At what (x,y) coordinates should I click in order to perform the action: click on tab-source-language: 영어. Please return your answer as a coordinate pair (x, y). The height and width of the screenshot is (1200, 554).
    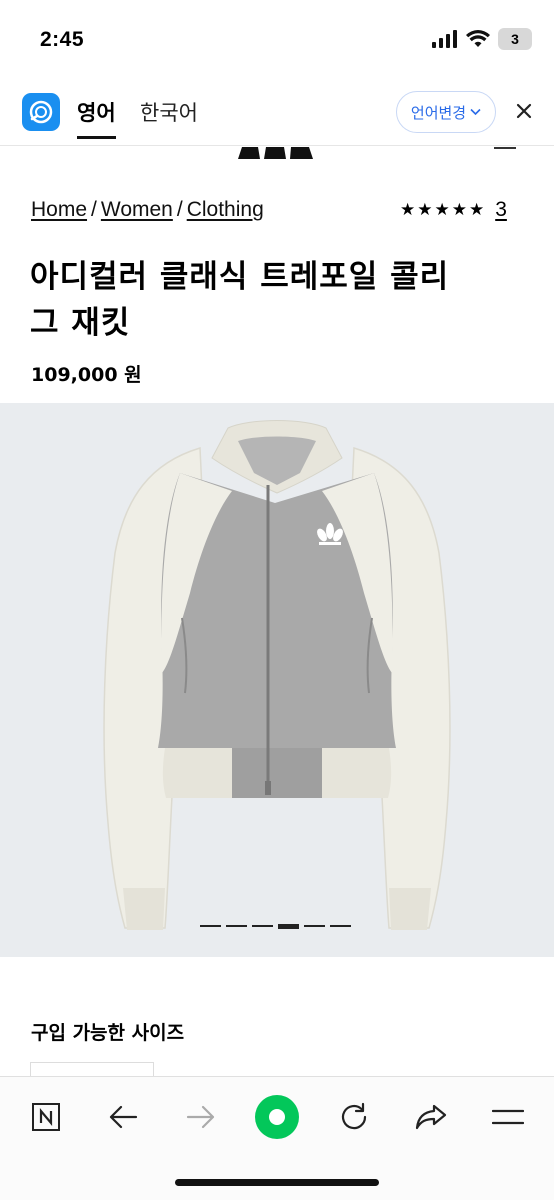
    Looking at the image, I should click on (96, 118).